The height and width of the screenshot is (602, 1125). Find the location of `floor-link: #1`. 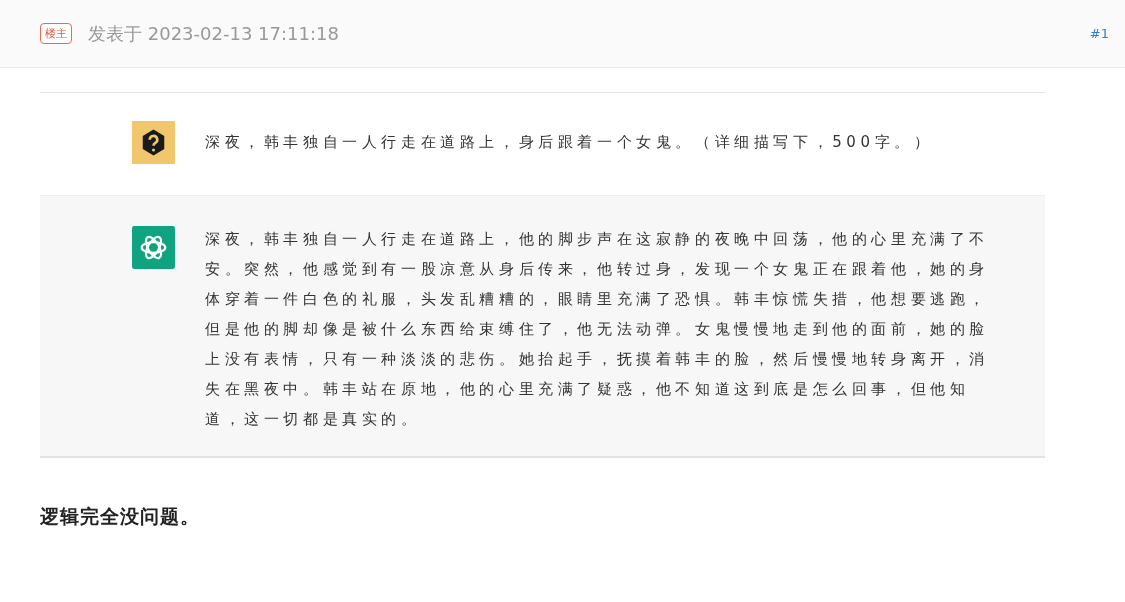

floor-link: #1 is located at coordinates (1099, 33).